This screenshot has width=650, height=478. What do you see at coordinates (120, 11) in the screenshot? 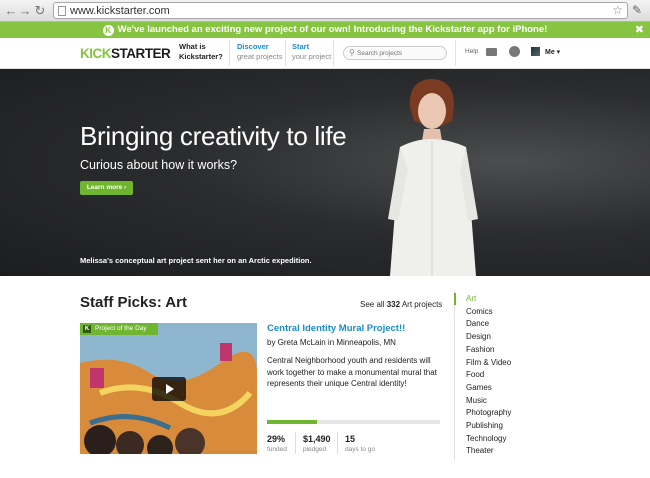
I see `url-text: www.kickstarter.com` at bounding box center [120, 11].